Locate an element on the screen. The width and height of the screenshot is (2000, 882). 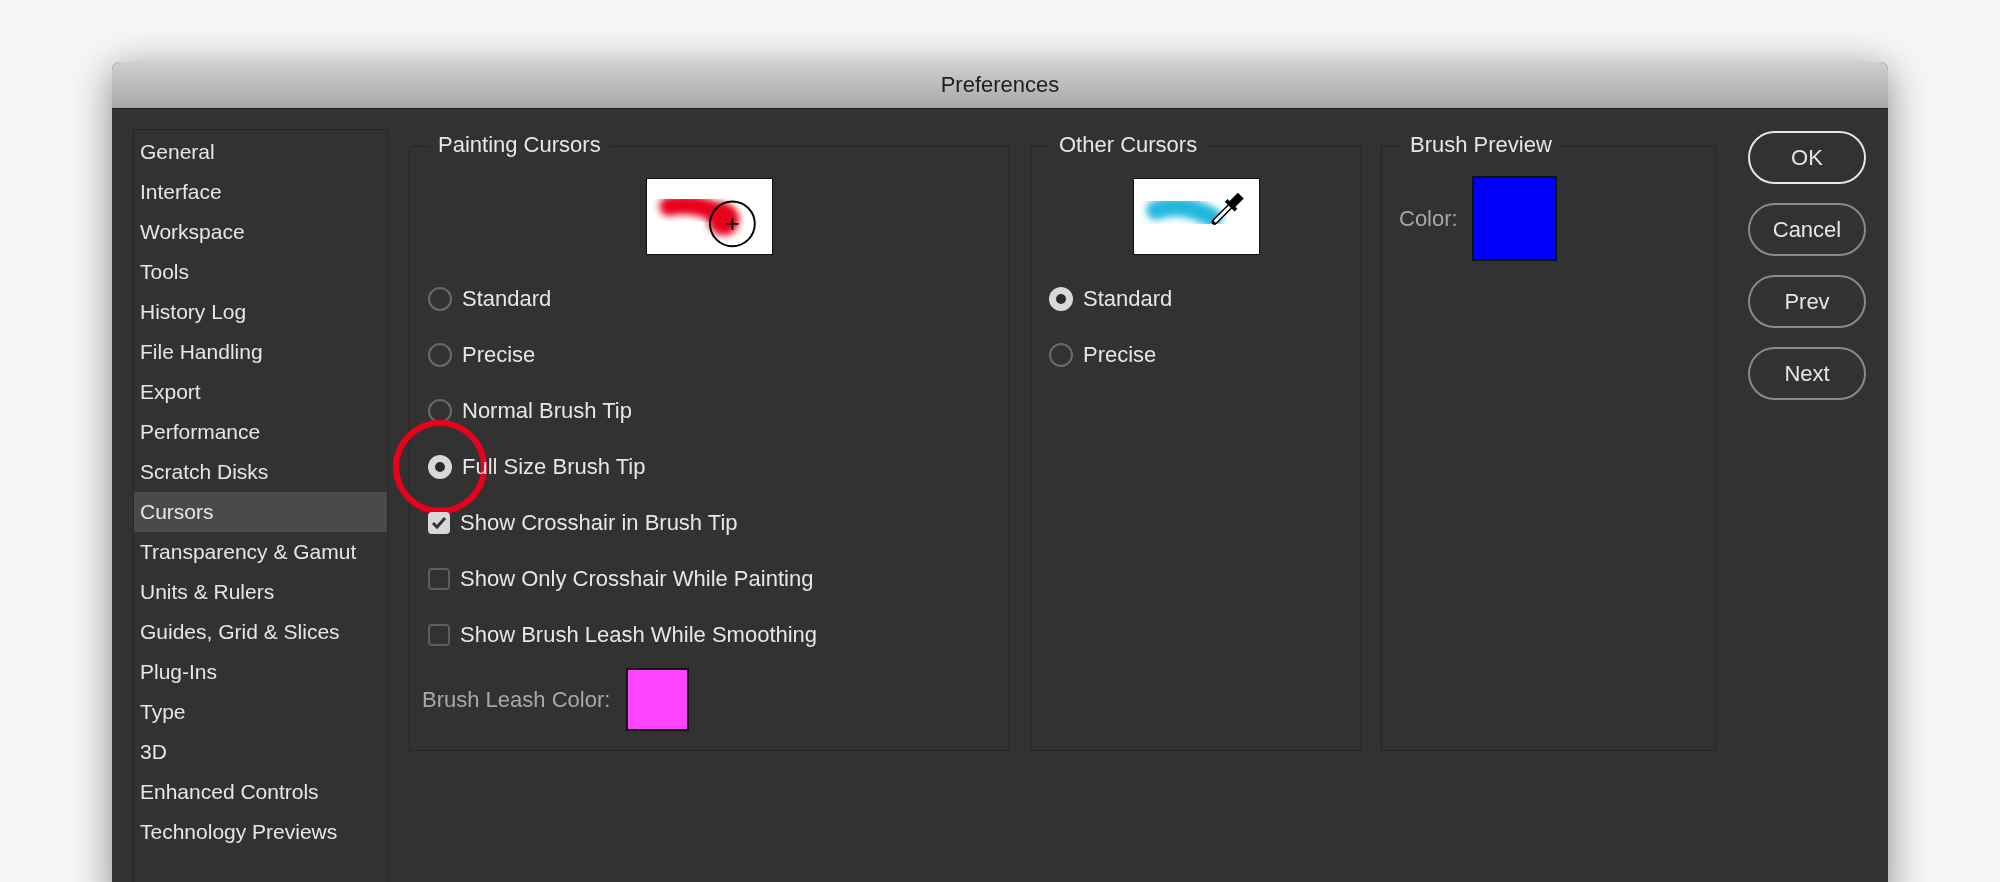
sidebar-item: Export is located at coordinates (260, 392).